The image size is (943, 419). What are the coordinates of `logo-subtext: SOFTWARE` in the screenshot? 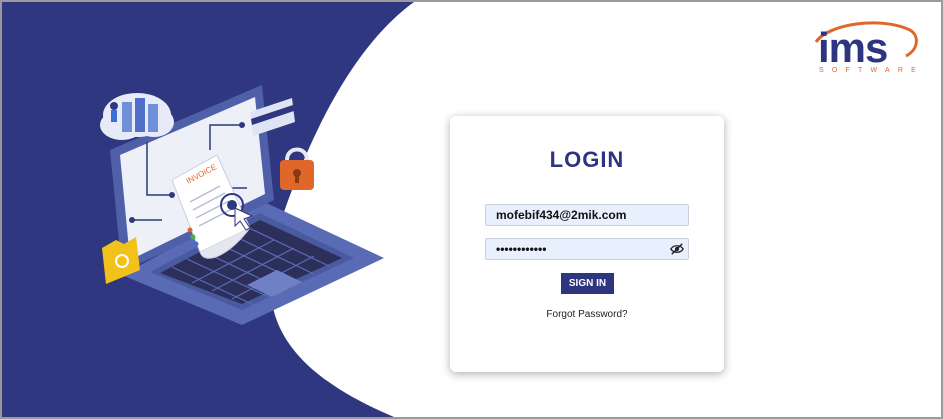 It's located at (872, 70).